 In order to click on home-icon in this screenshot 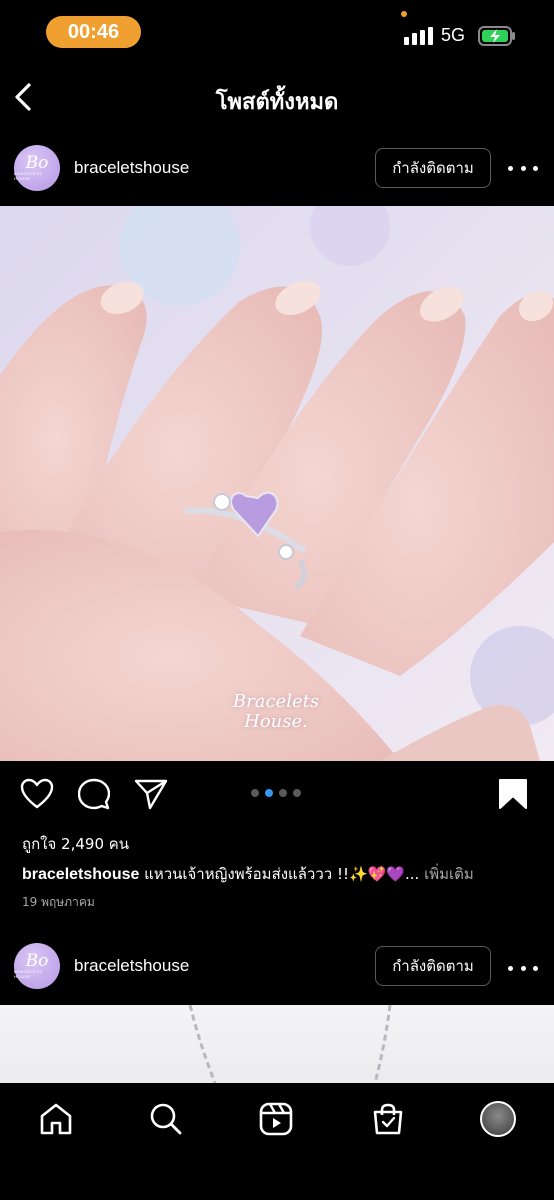, I will do `click(56, 1119)`.